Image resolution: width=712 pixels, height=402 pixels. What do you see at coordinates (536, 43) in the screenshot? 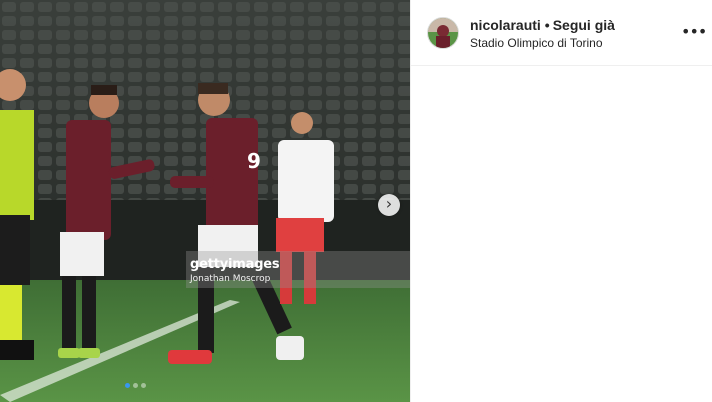
I see `location-link: Stadio Olimpico di Torino` at bounding box center [536, 43].